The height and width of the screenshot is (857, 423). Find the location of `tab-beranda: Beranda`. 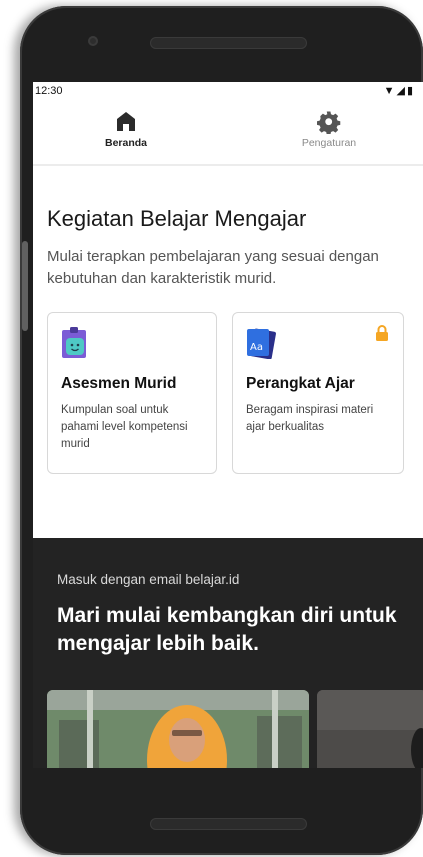

tab-beranda: Beranda is located at coordinates (126, 129).